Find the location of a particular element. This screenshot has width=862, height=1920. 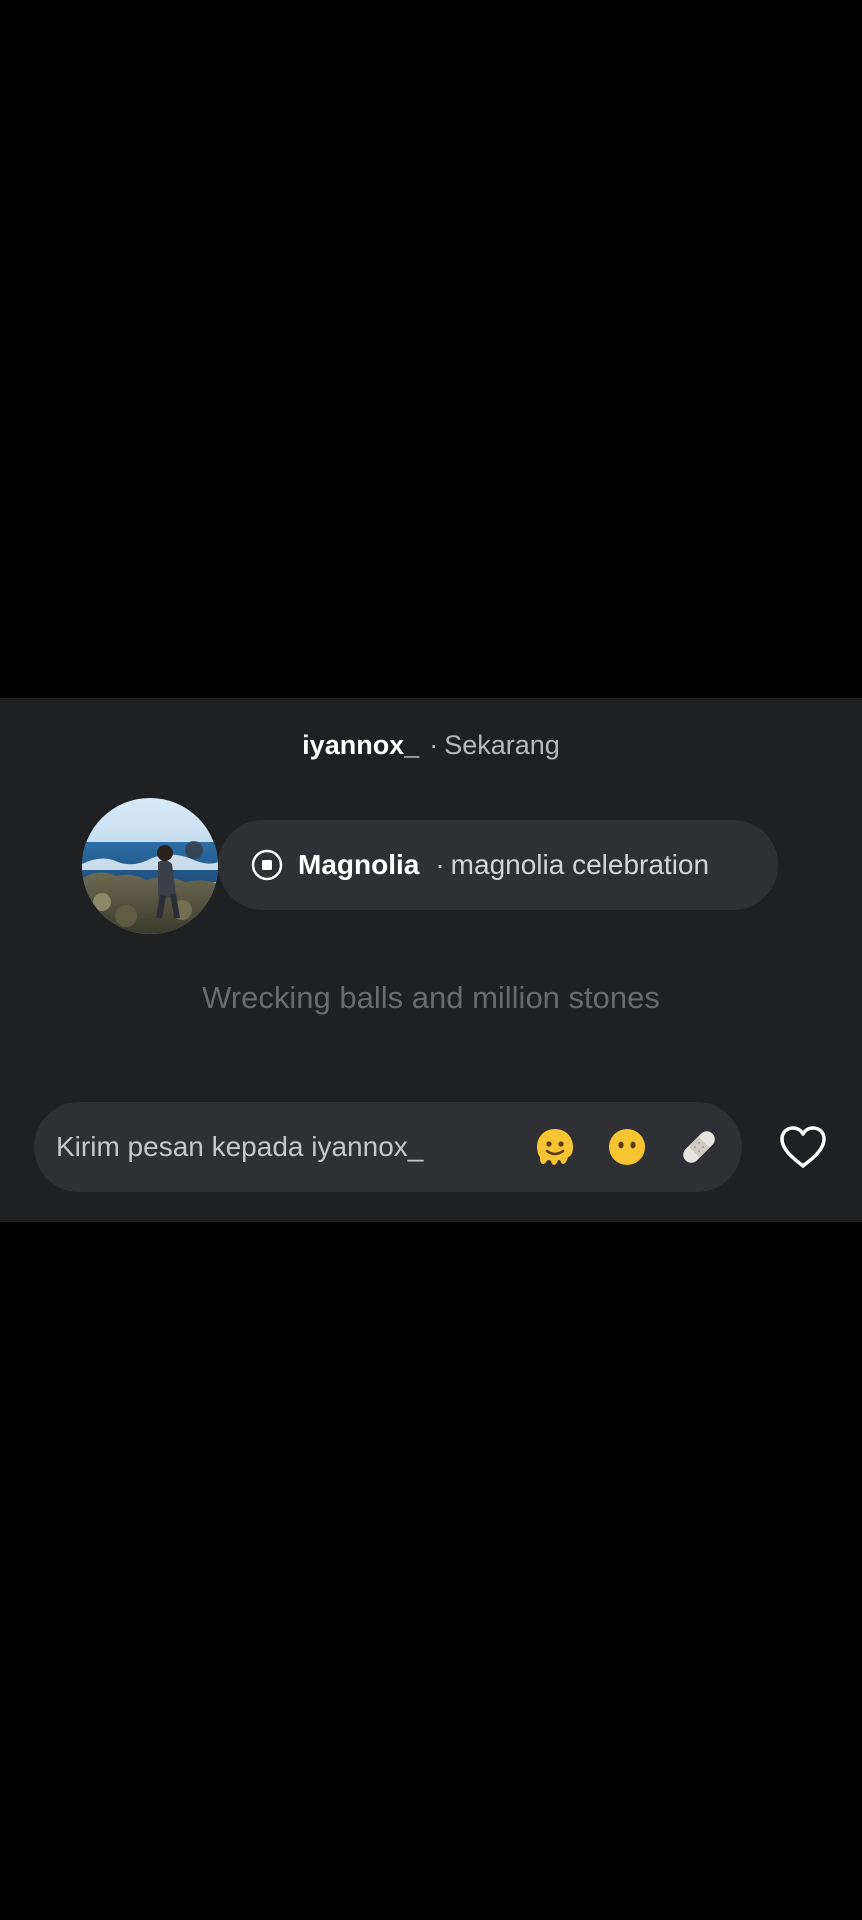

heart-icon is located at coordinates (803, 1147).